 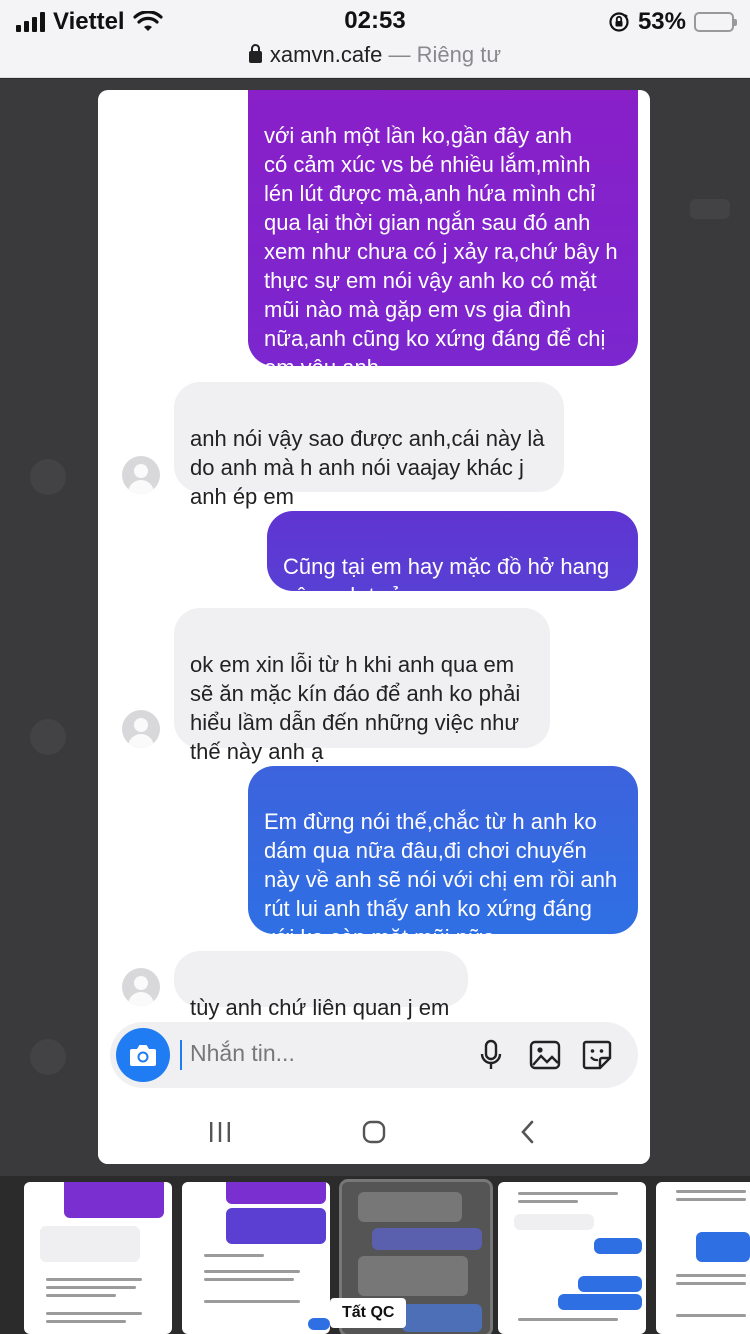 What do you see at coordinates (545, 1055) in the screenshot?
I see `gallery-icon` at bounding box center [545, 1055].